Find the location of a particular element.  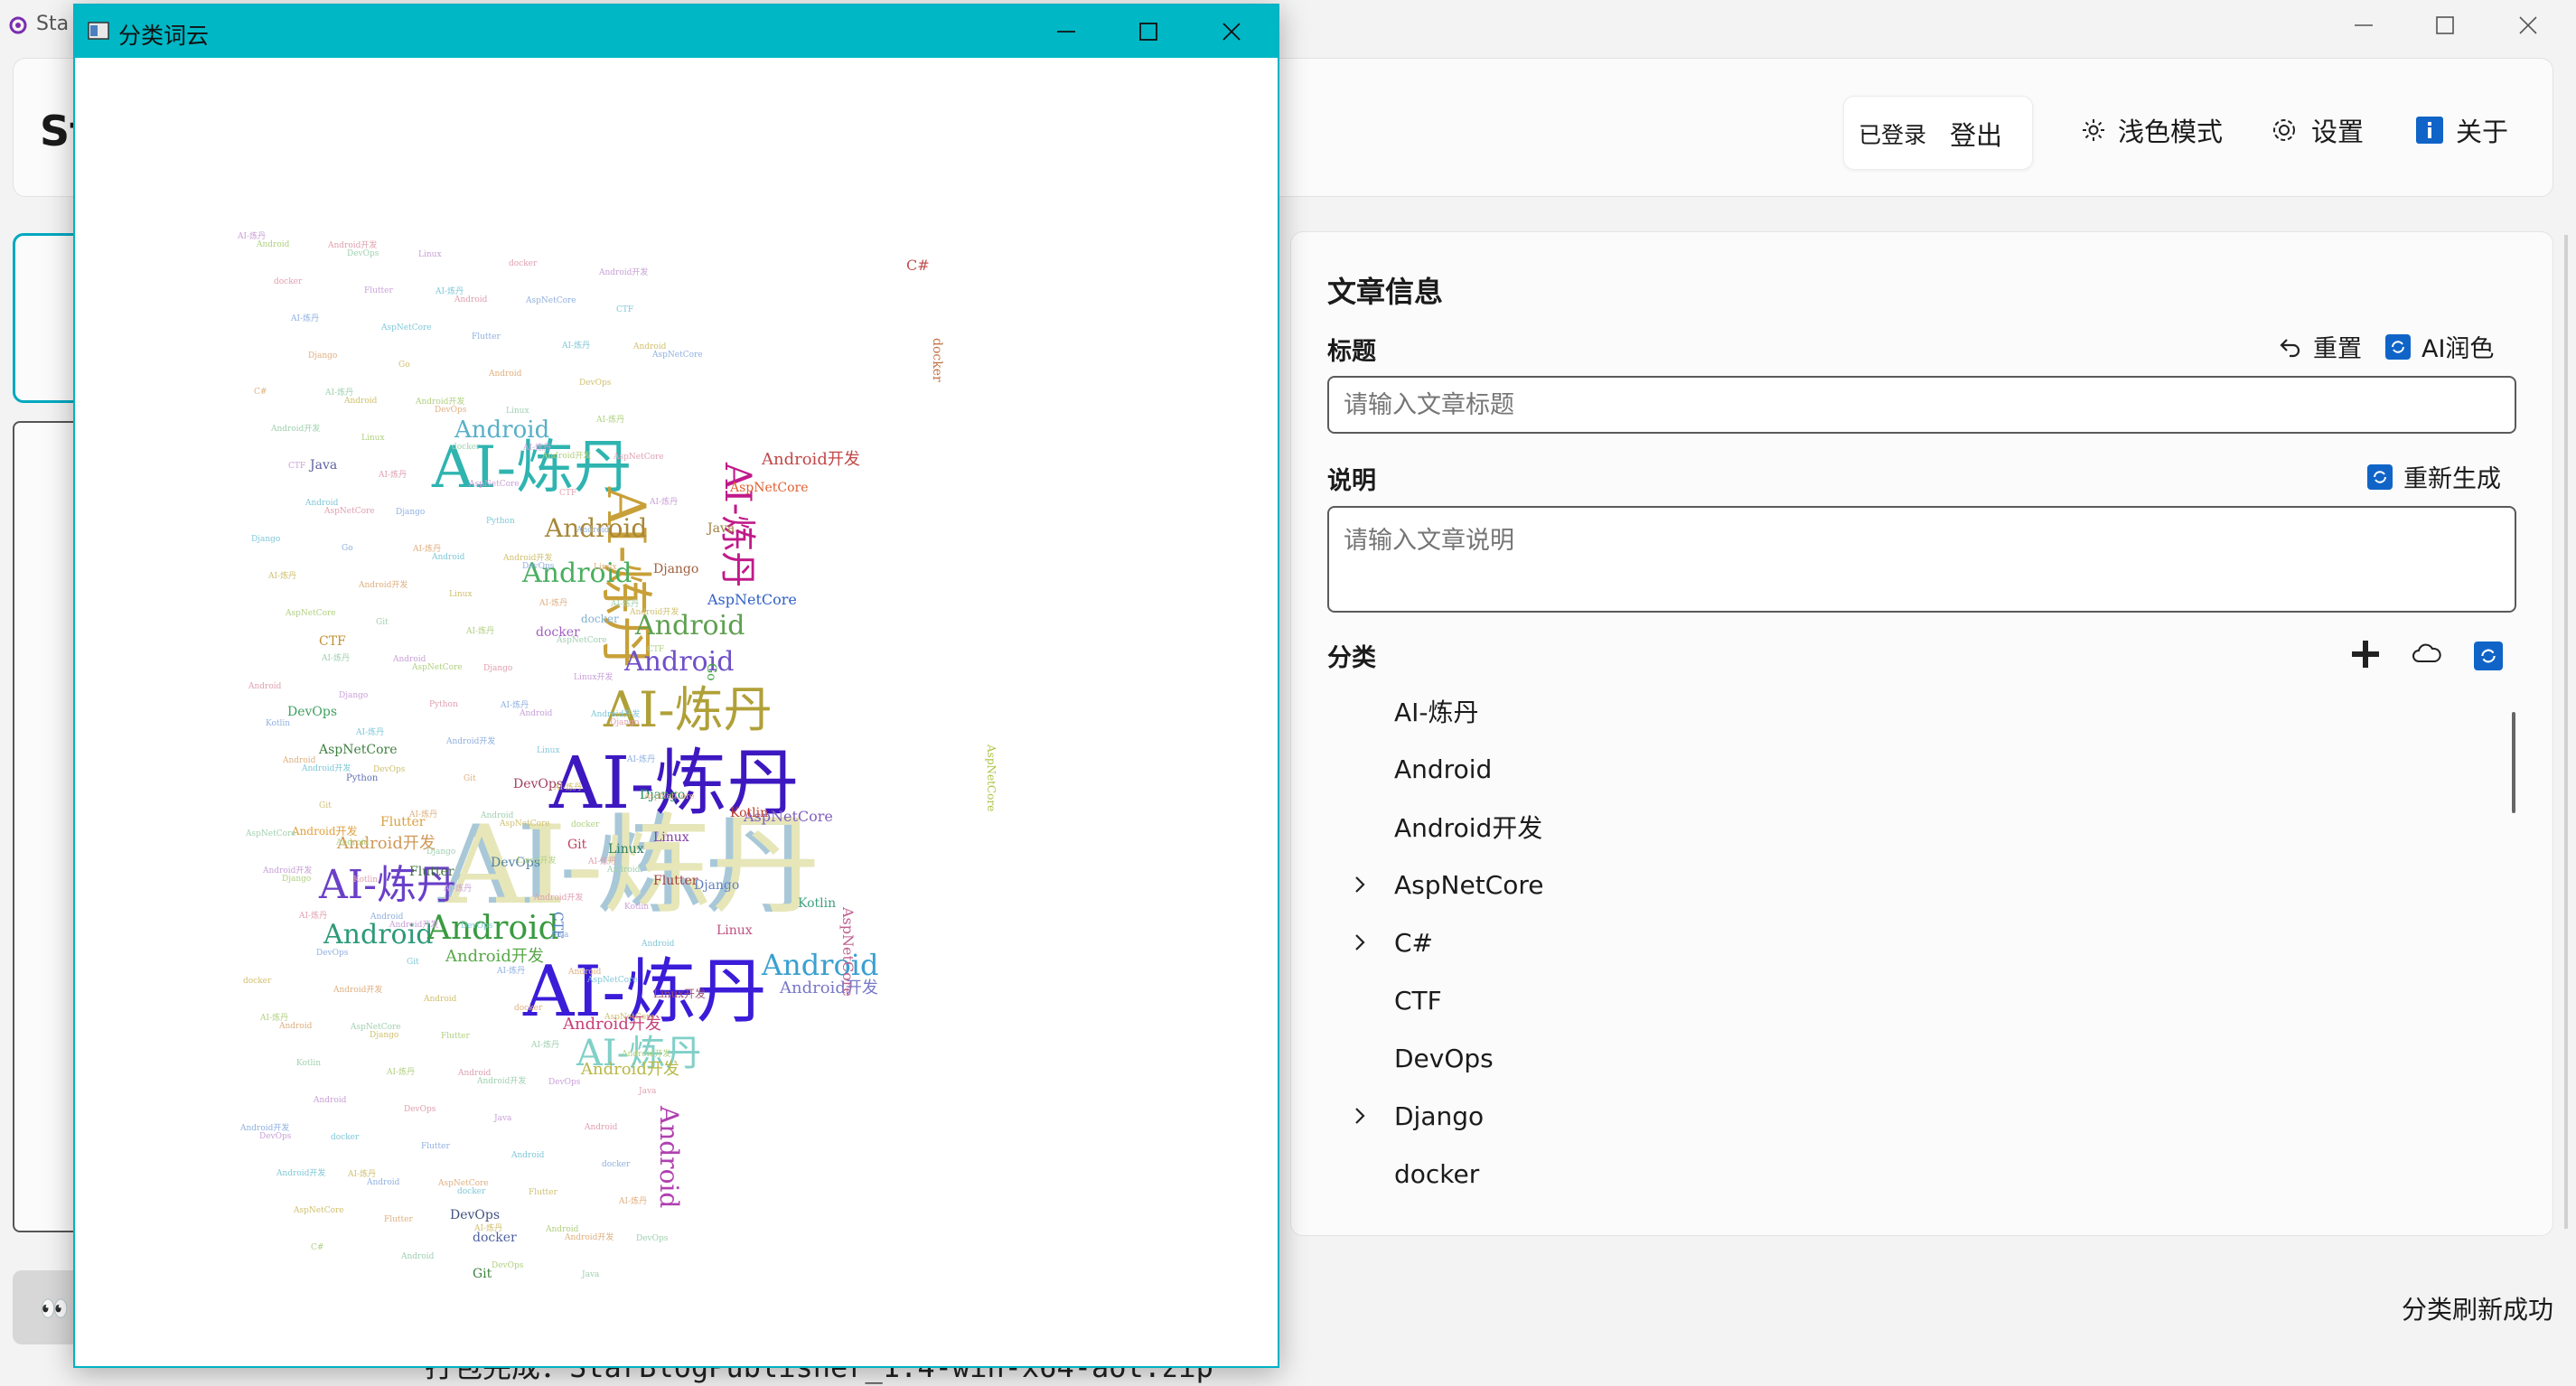

wordcloud-word: AspNetCore is located at coordinates (848, 952).